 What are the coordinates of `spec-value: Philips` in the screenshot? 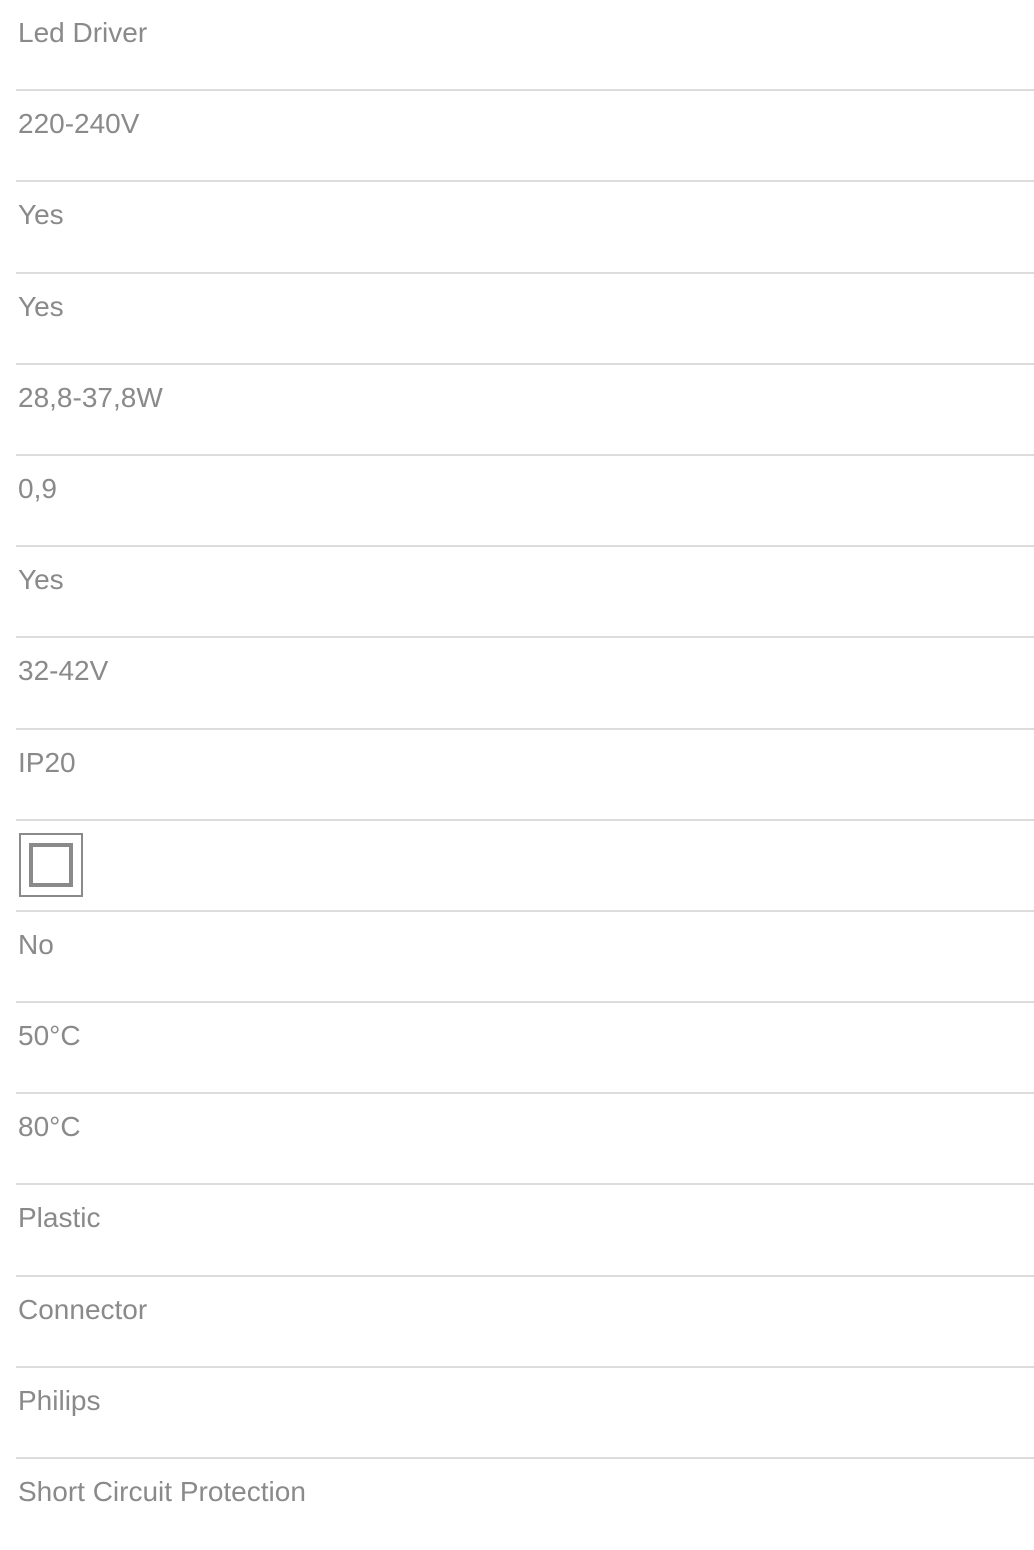 It's located at (59, 1400).